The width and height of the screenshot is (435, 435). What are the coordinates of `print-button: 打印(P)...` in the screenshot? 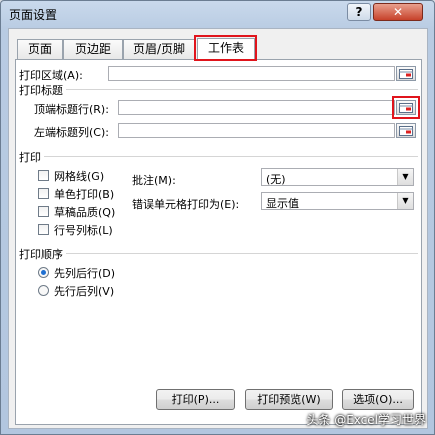 It's located at (195, 399).